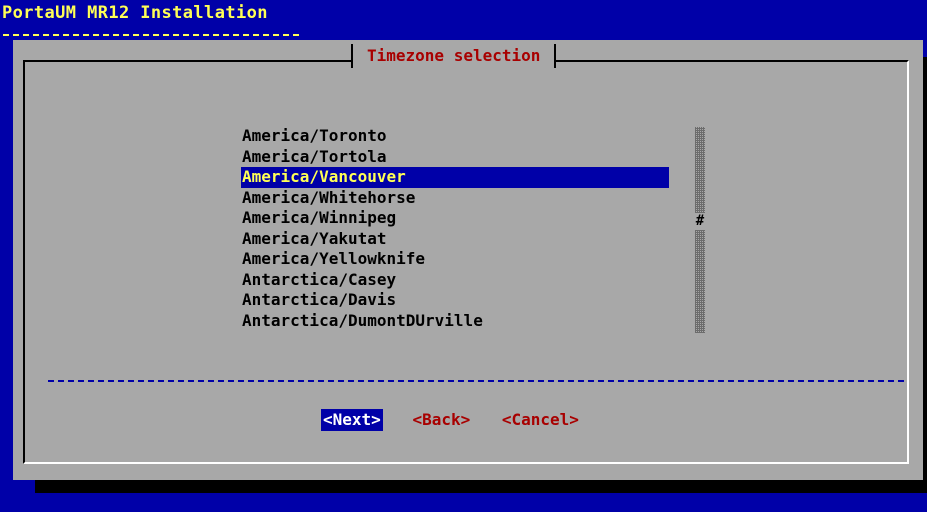  What do you see at coordinates (352, 420) in the screenshot?
I see `next-button: <Next>` at bounding box center [352, 420].